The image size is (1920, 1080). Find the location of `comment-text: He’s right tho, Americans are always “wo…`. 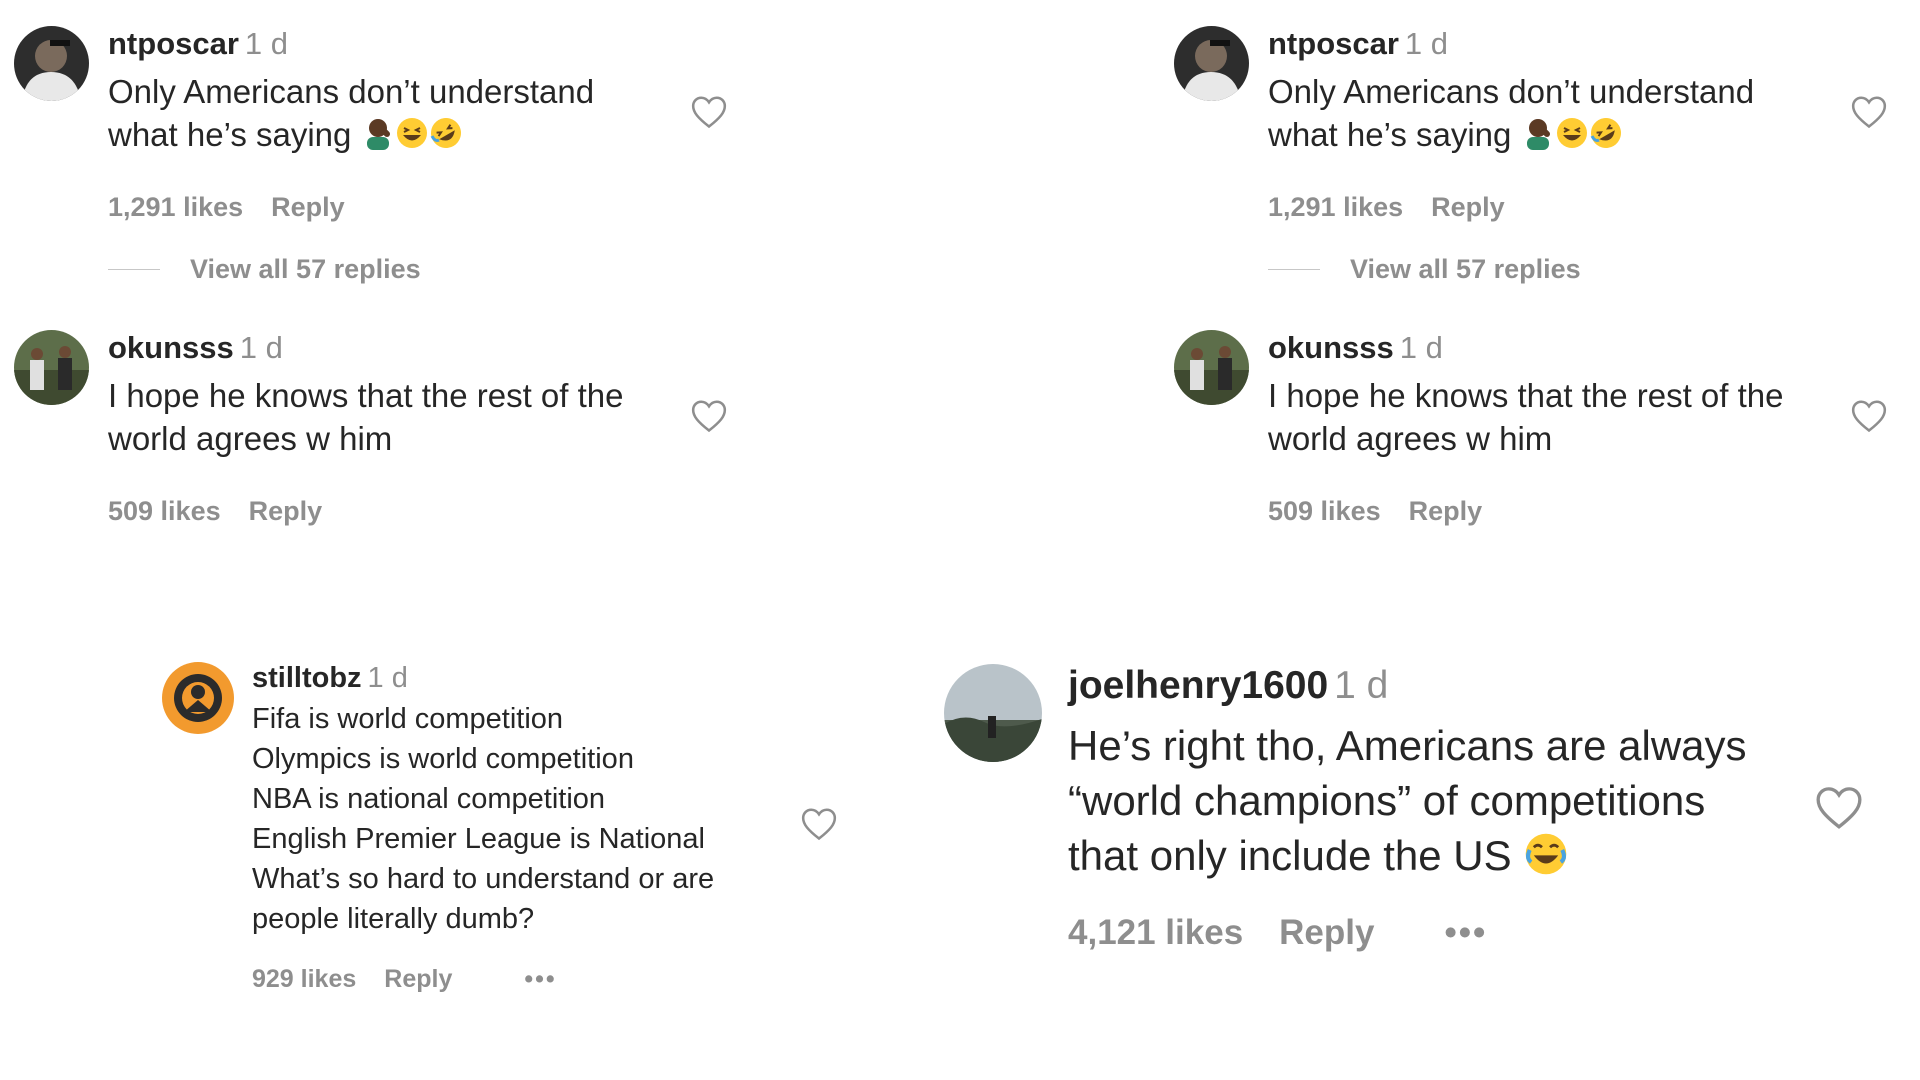

comment-text: He’s right tho, Americans are always “wo… is located at coordinates (1407, 800).